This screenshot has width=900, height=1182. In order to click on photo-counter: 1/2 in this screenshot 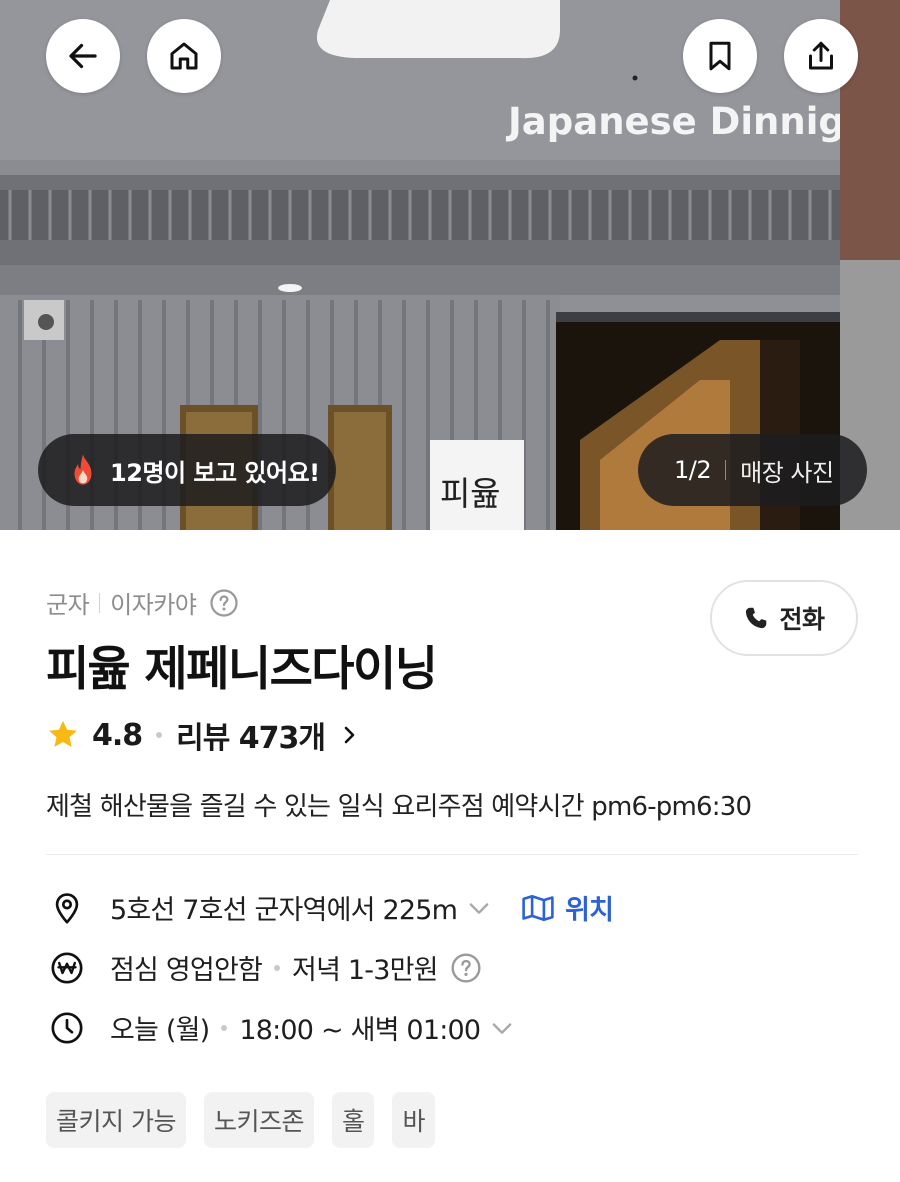, I will do `click(693, 470)`.